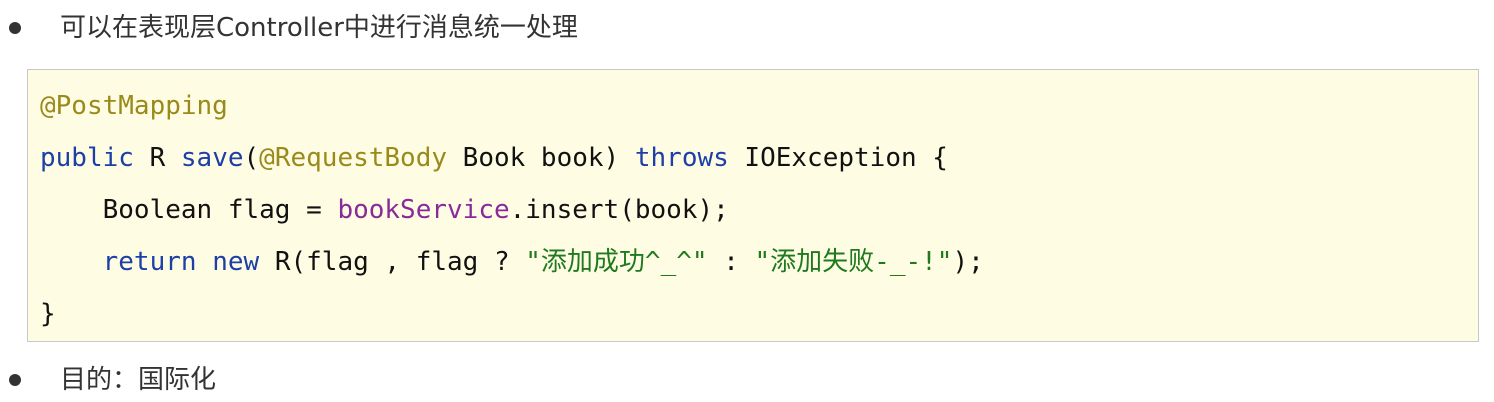  What do you see at coordinates (968, 262) in the screenshot?
I see `code-text: );` at bounding box center [968, 262].